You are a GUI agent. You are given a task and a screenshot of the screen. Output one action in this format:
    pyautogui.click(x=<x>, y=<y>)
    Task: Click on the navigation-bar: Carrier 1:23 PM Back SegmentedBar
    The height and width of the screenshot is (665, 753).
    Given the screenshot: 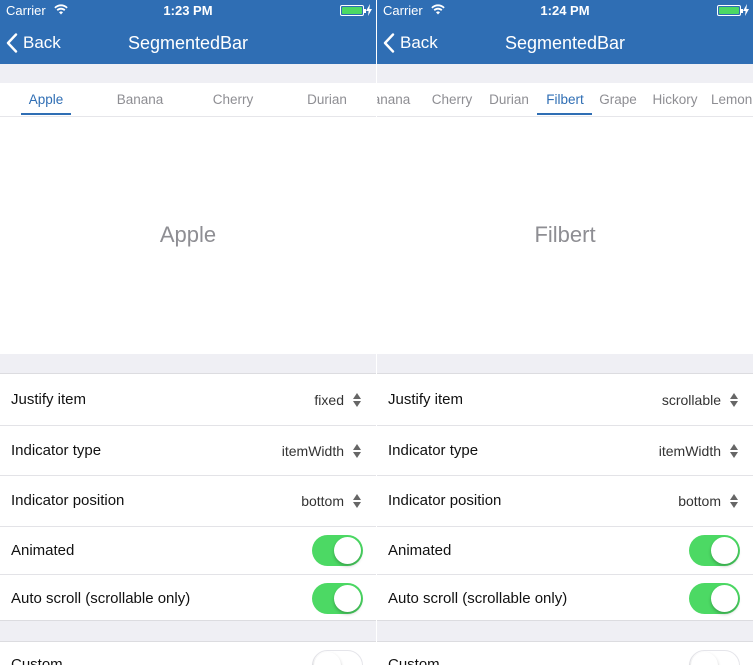 What is the action you would take?
    pyautogui.click(x=188, y=32)
    